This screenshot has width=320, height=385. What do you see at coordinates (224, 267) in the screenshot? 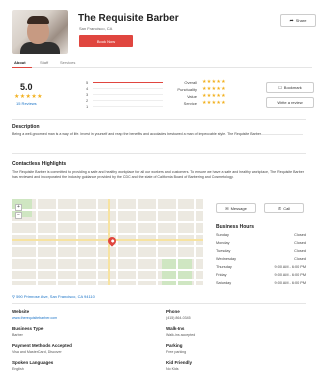
I see `hours-day: Thursday` at bounding box center [224, 267].